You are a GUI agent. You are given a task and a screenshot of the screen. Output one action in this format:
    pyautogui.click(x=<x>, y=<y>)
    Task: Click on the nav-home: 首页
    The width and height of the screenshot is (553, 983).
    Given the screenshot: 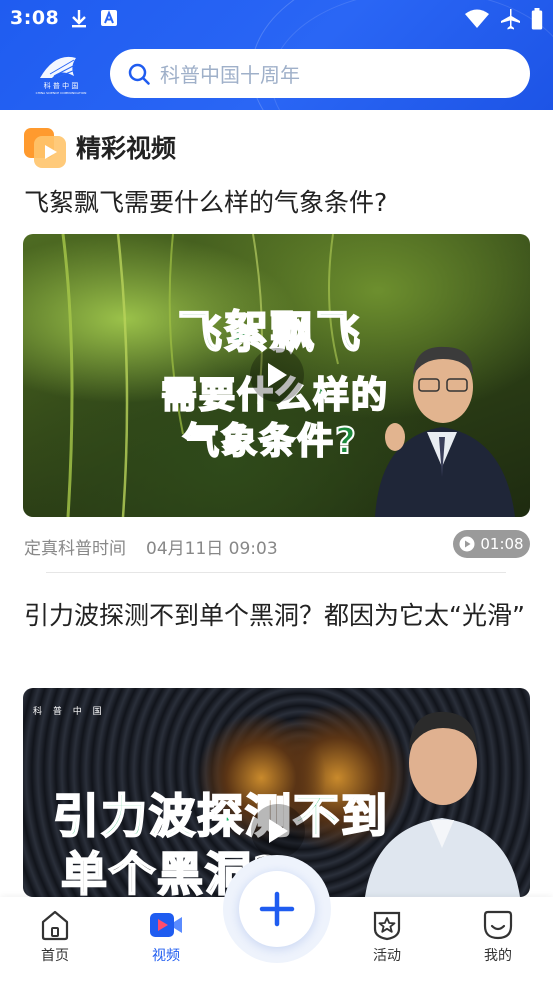 What is the action you would take?
    pyautogui.click(x=55, y=937)
    